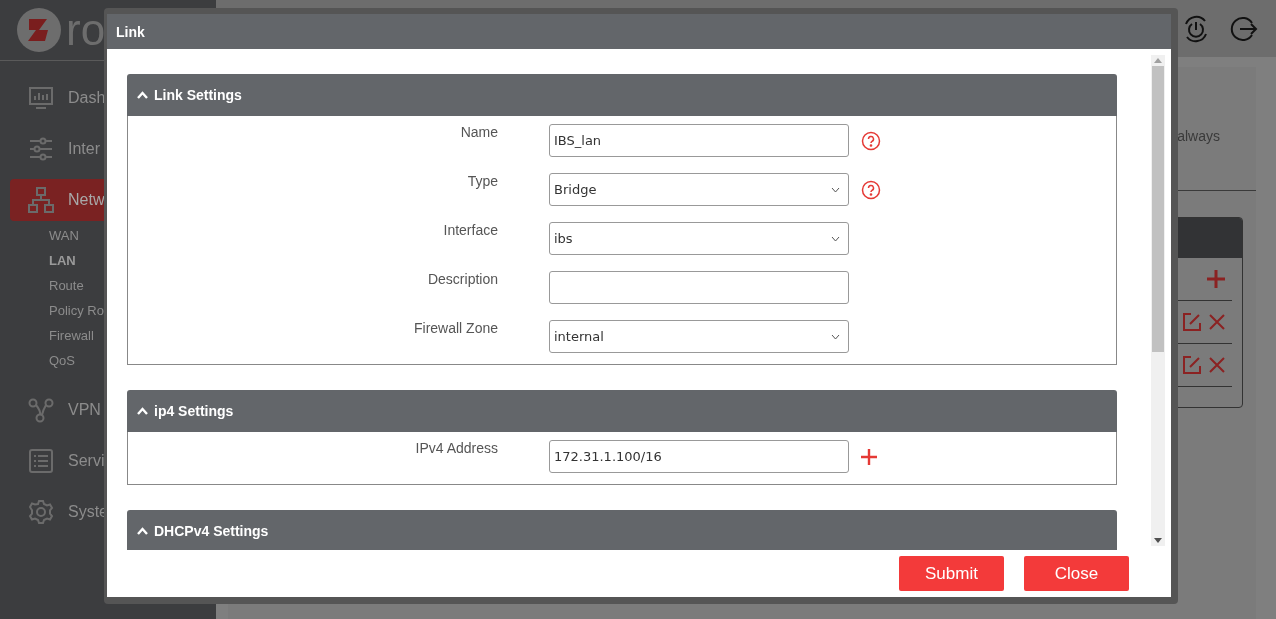  I want to click on field-label: Description, so click(462, 278).